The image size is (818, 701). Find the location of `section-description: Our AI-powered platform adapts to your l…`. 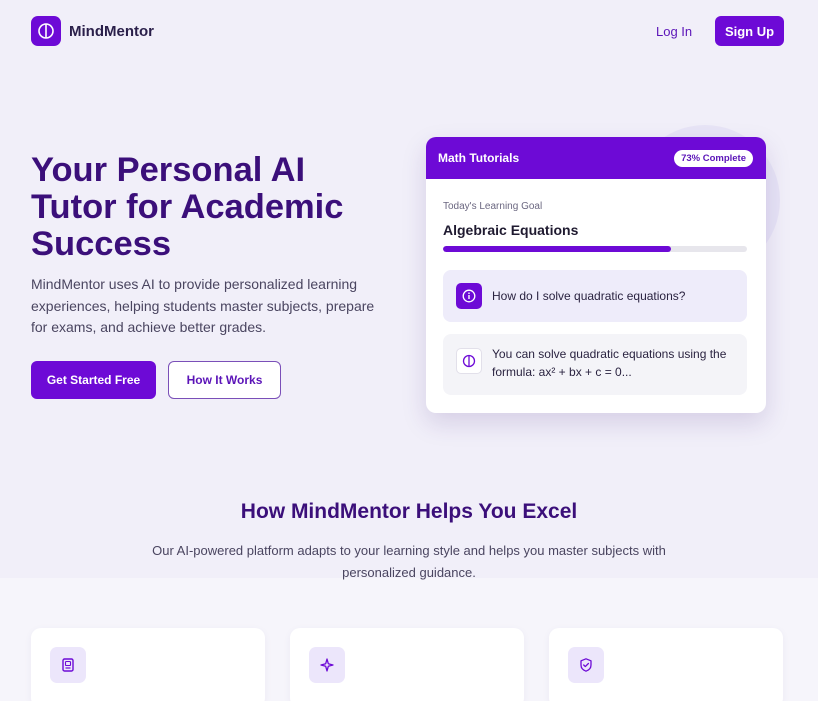

section-description: Our AI-powered platform adapts to your l… is located at coordinates (409, 561).